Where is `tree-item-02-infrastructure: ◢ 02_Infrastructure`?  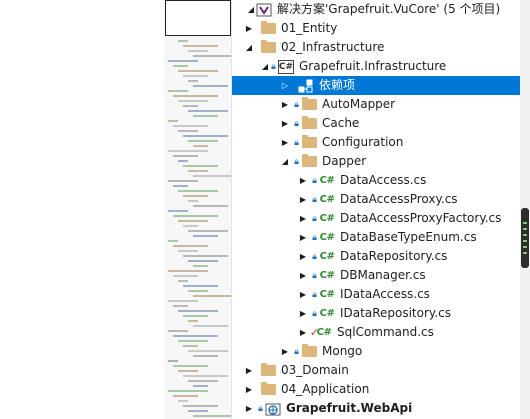
tree-item-02-infrastructure: ◢ 02_Infrastructure is located at coordinates (376, 47).